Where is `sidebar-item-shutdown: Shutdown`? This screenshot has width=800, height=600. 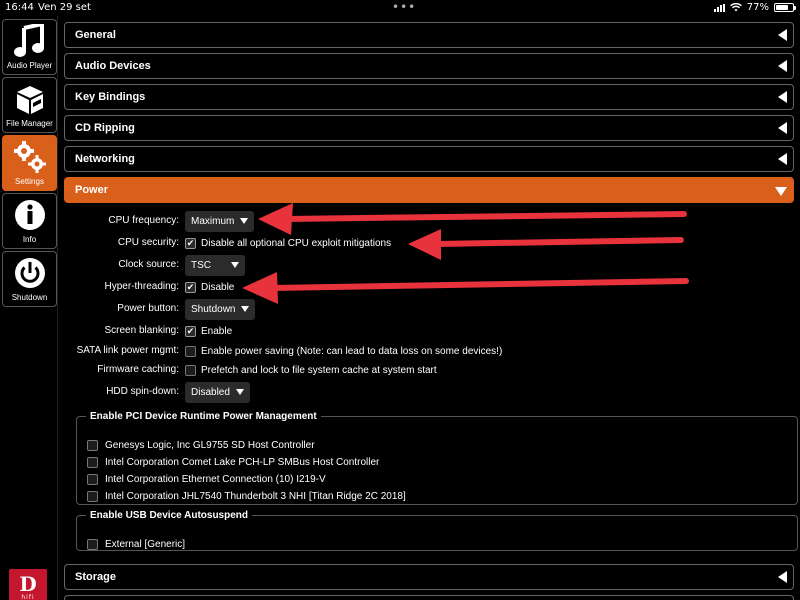
sidebar-item-shutdown: Shutdown is located at coordinates (29, 279).